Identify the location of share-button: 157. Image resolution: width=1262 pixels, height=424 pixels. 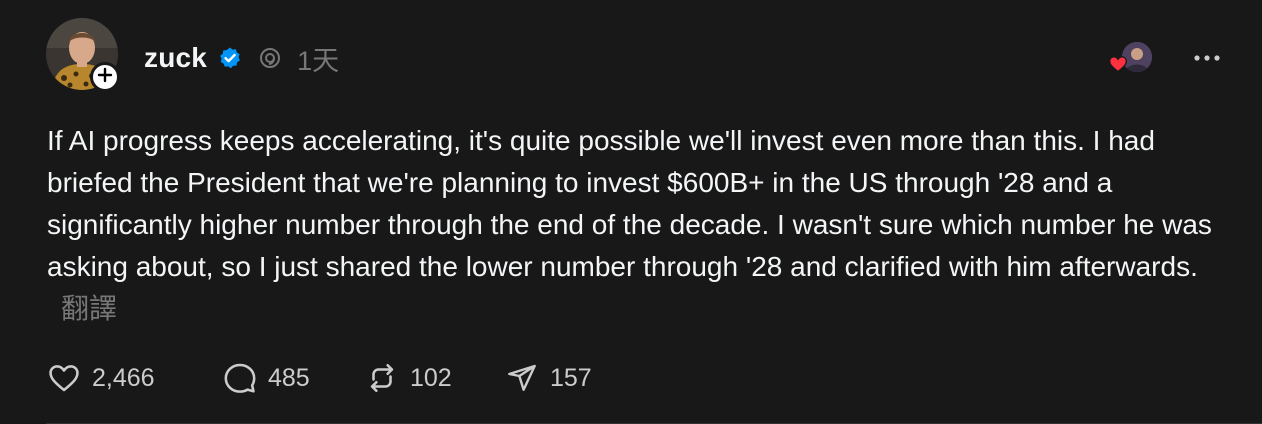
(564, 378).